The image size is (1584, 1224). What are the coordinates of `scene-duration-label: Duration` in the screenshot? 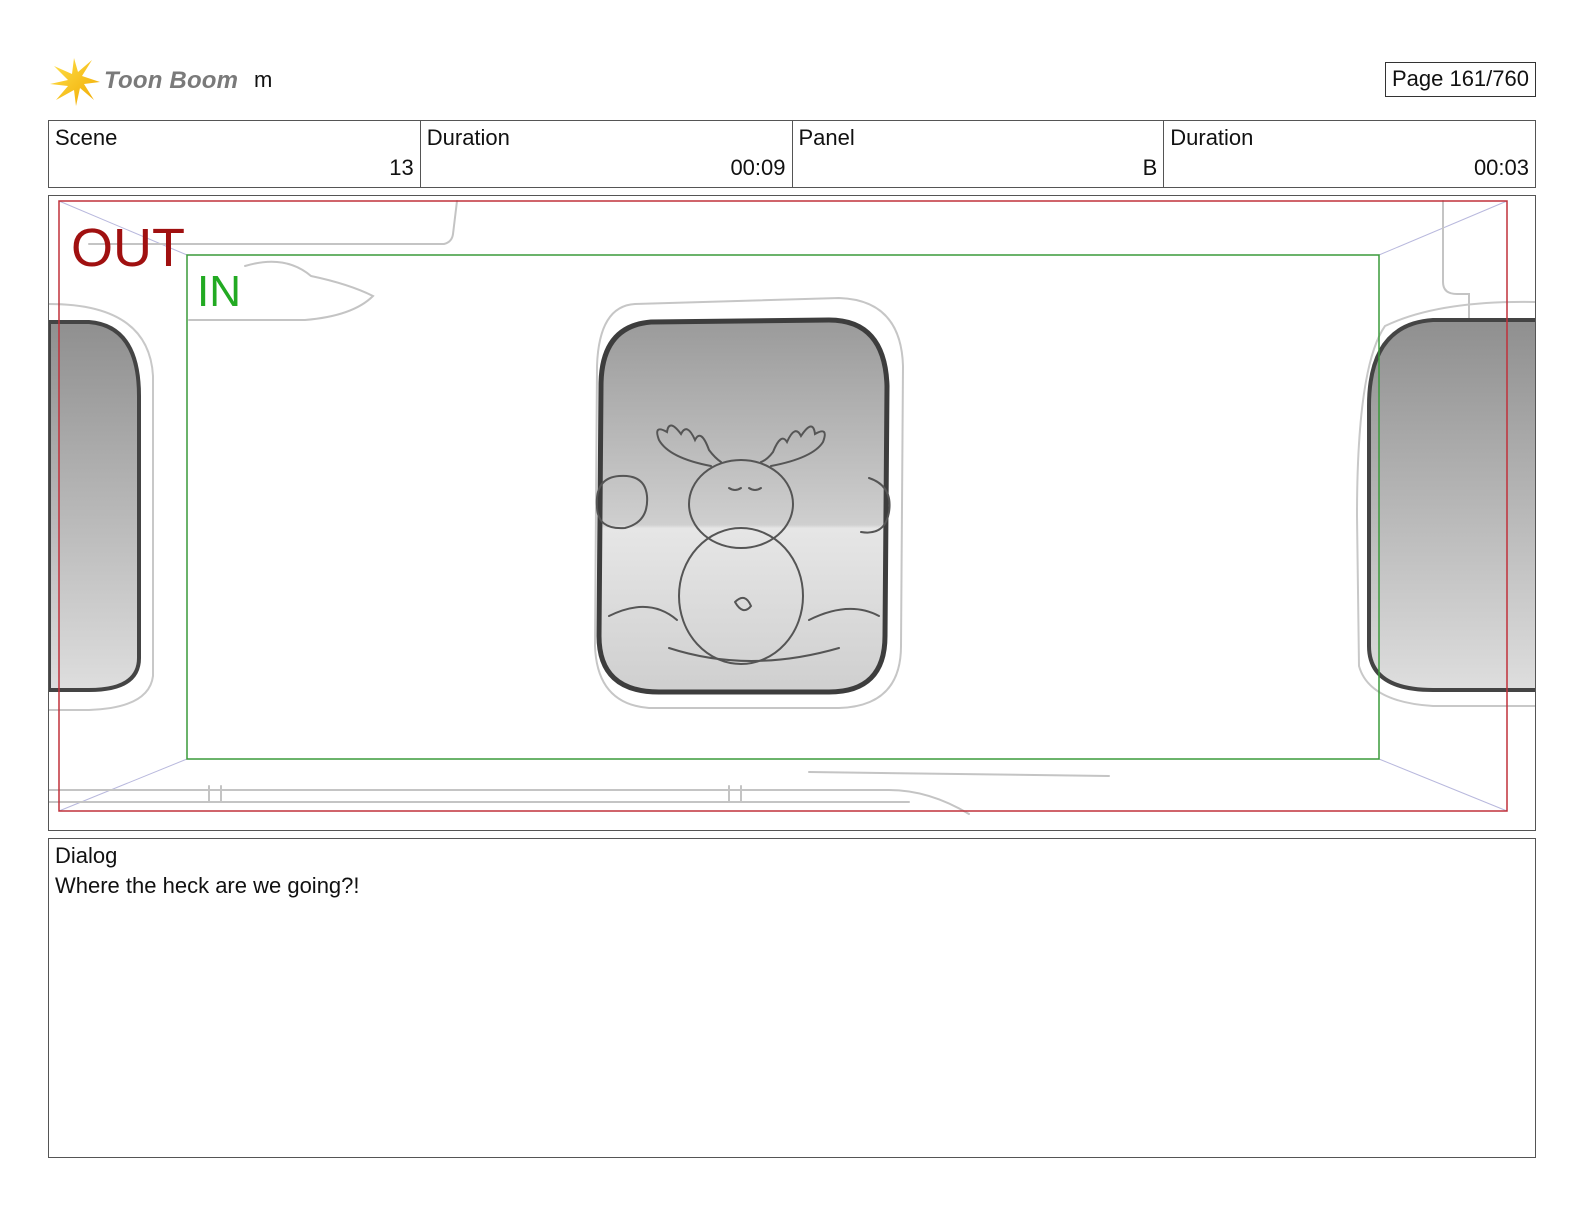 It's located at (468, 137).